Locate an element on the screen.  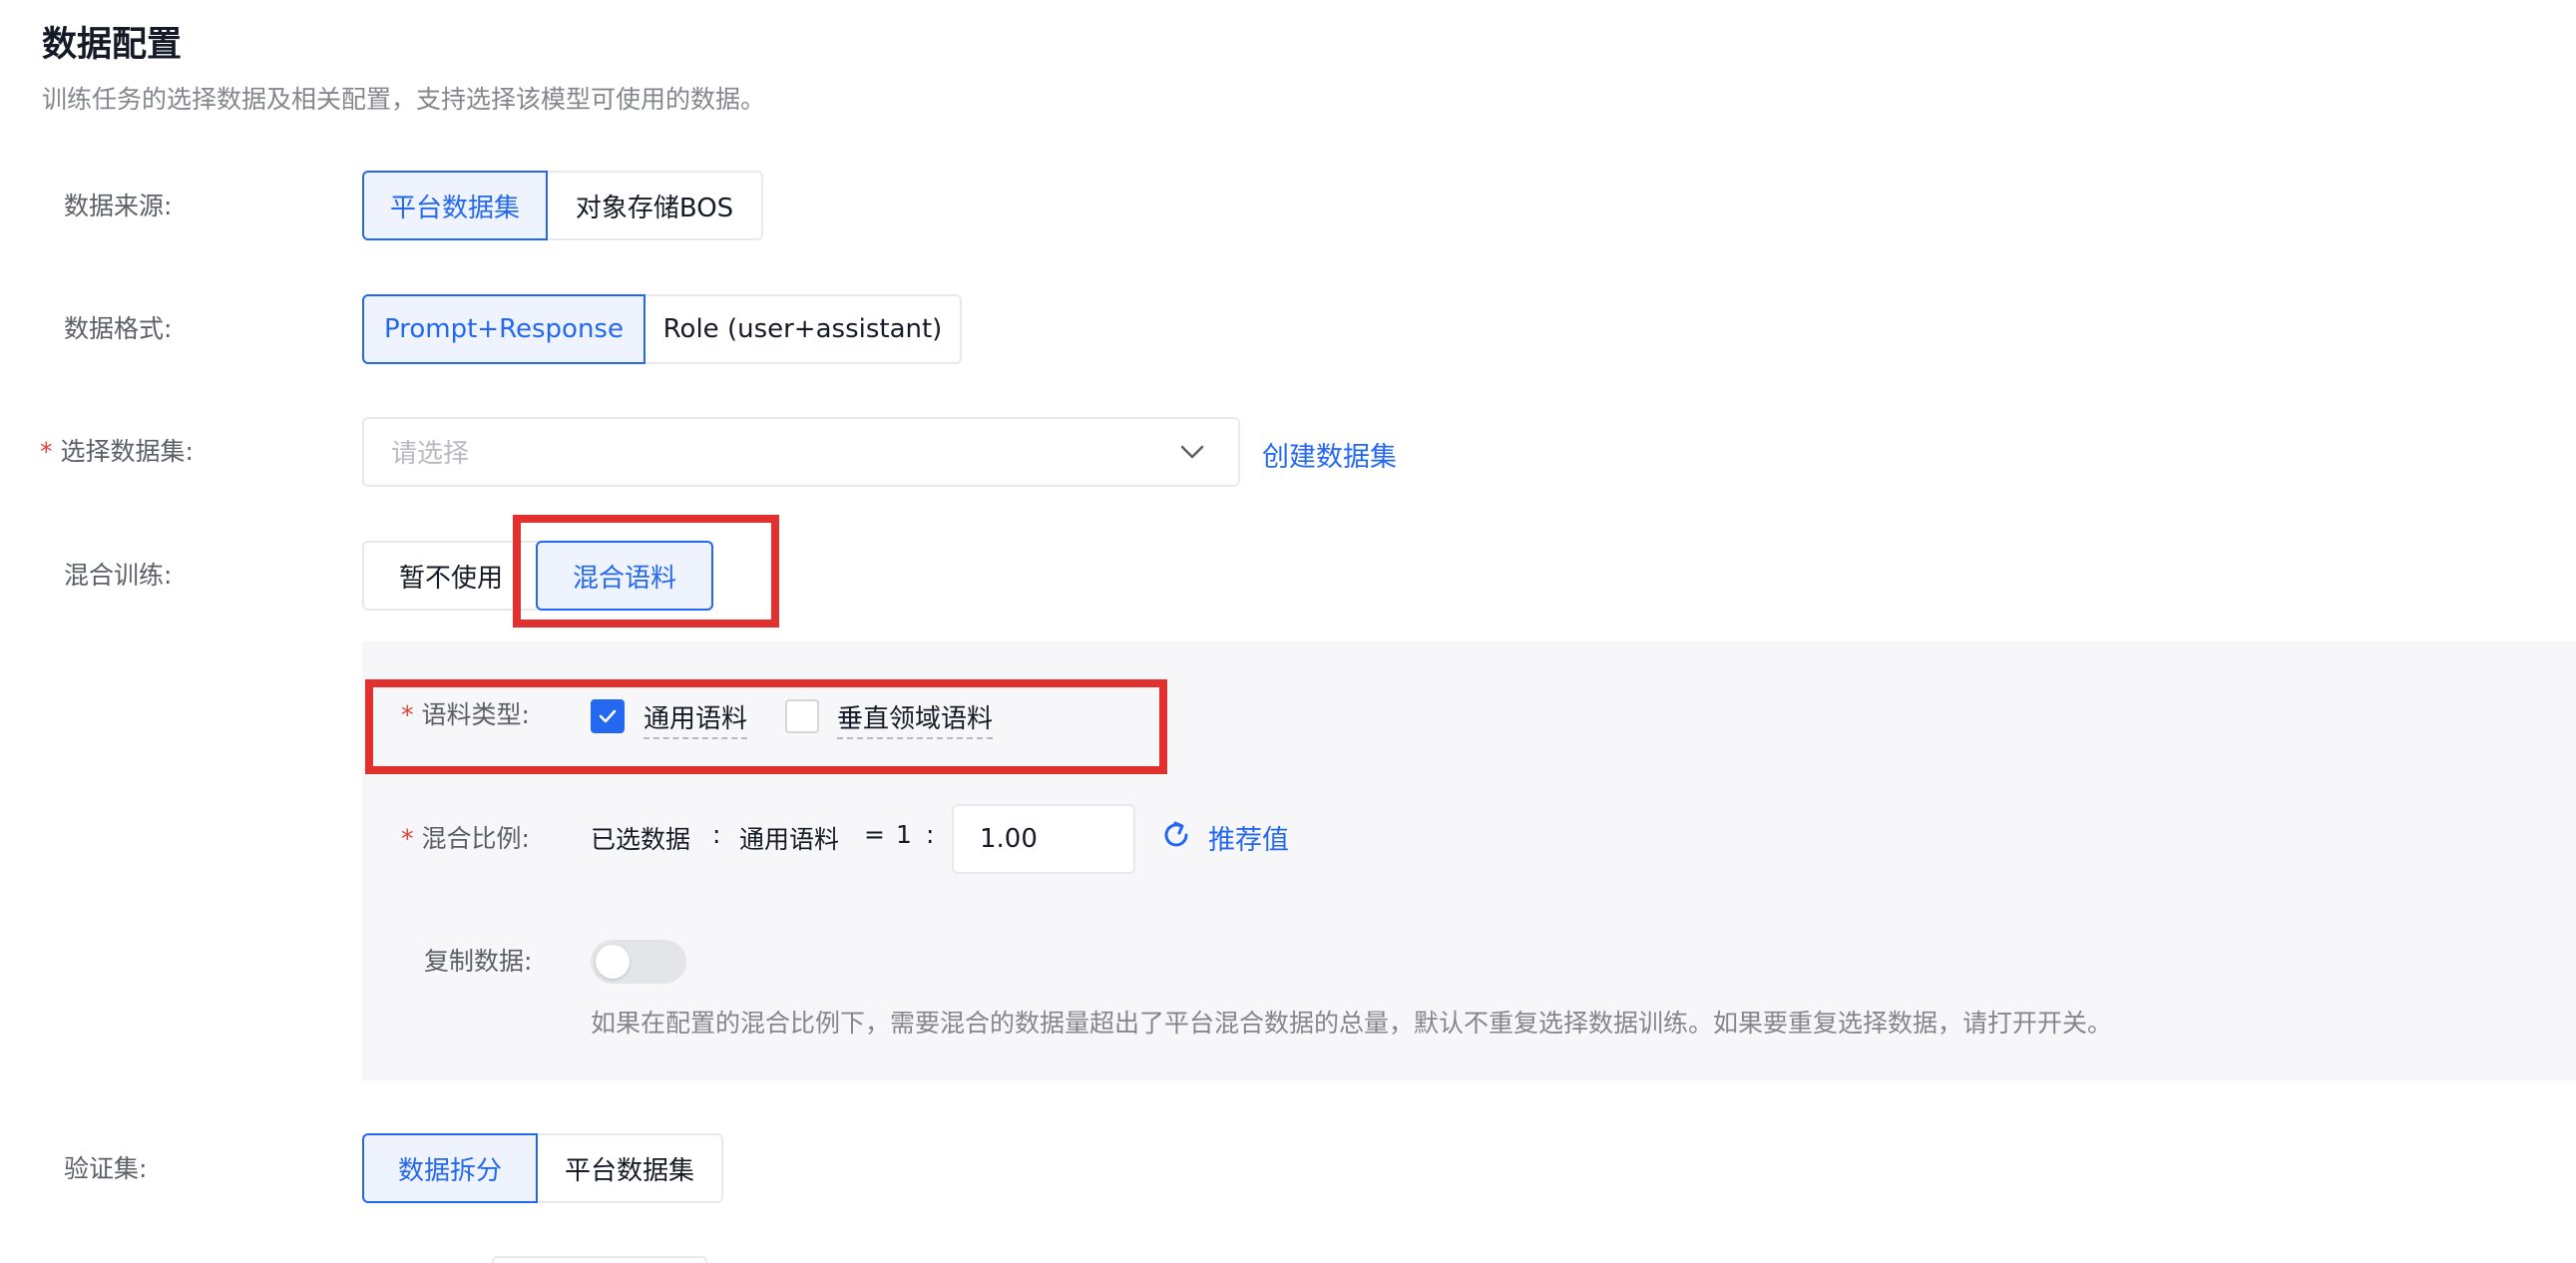
dataset-select-label: * 选择数据集: is located at coordinates (117, 452).